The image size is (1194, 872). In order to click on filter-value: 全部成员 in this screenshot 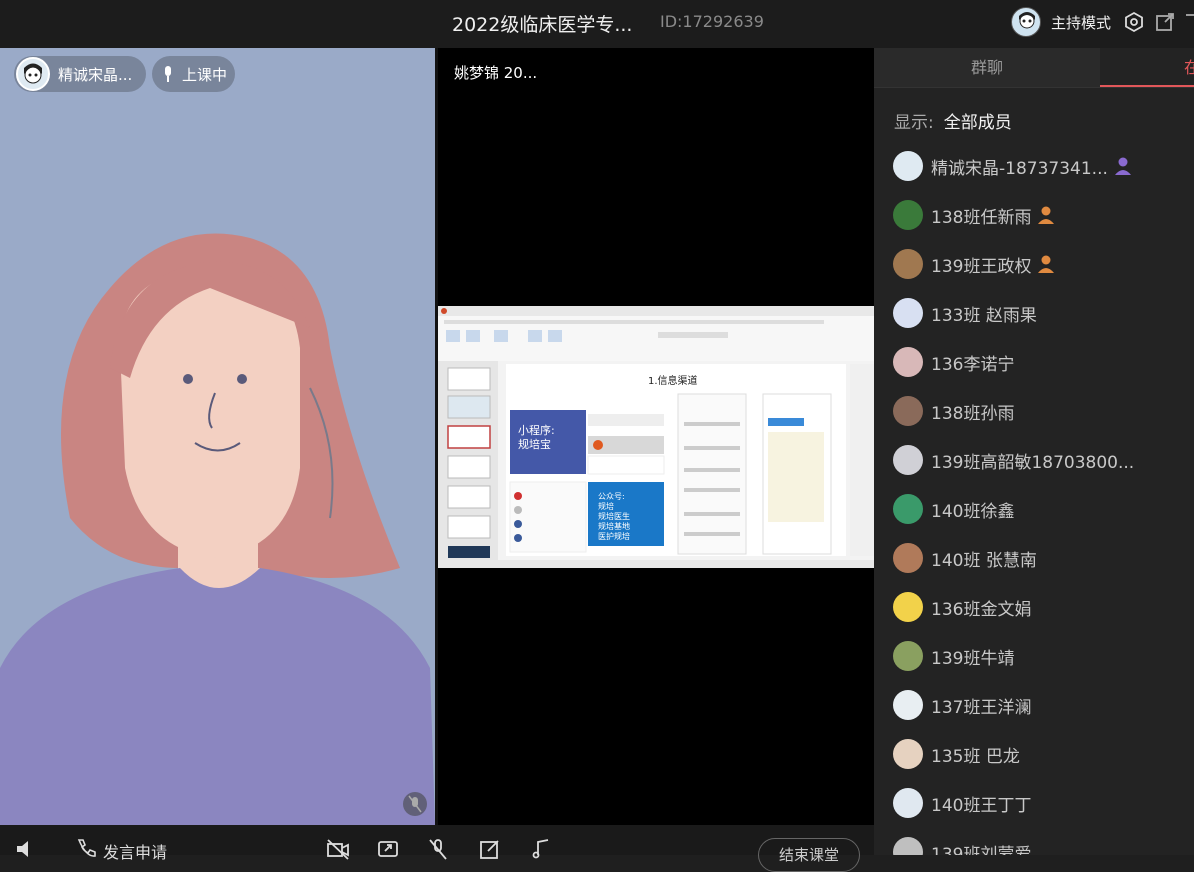, I will do `click(978, 123)`.